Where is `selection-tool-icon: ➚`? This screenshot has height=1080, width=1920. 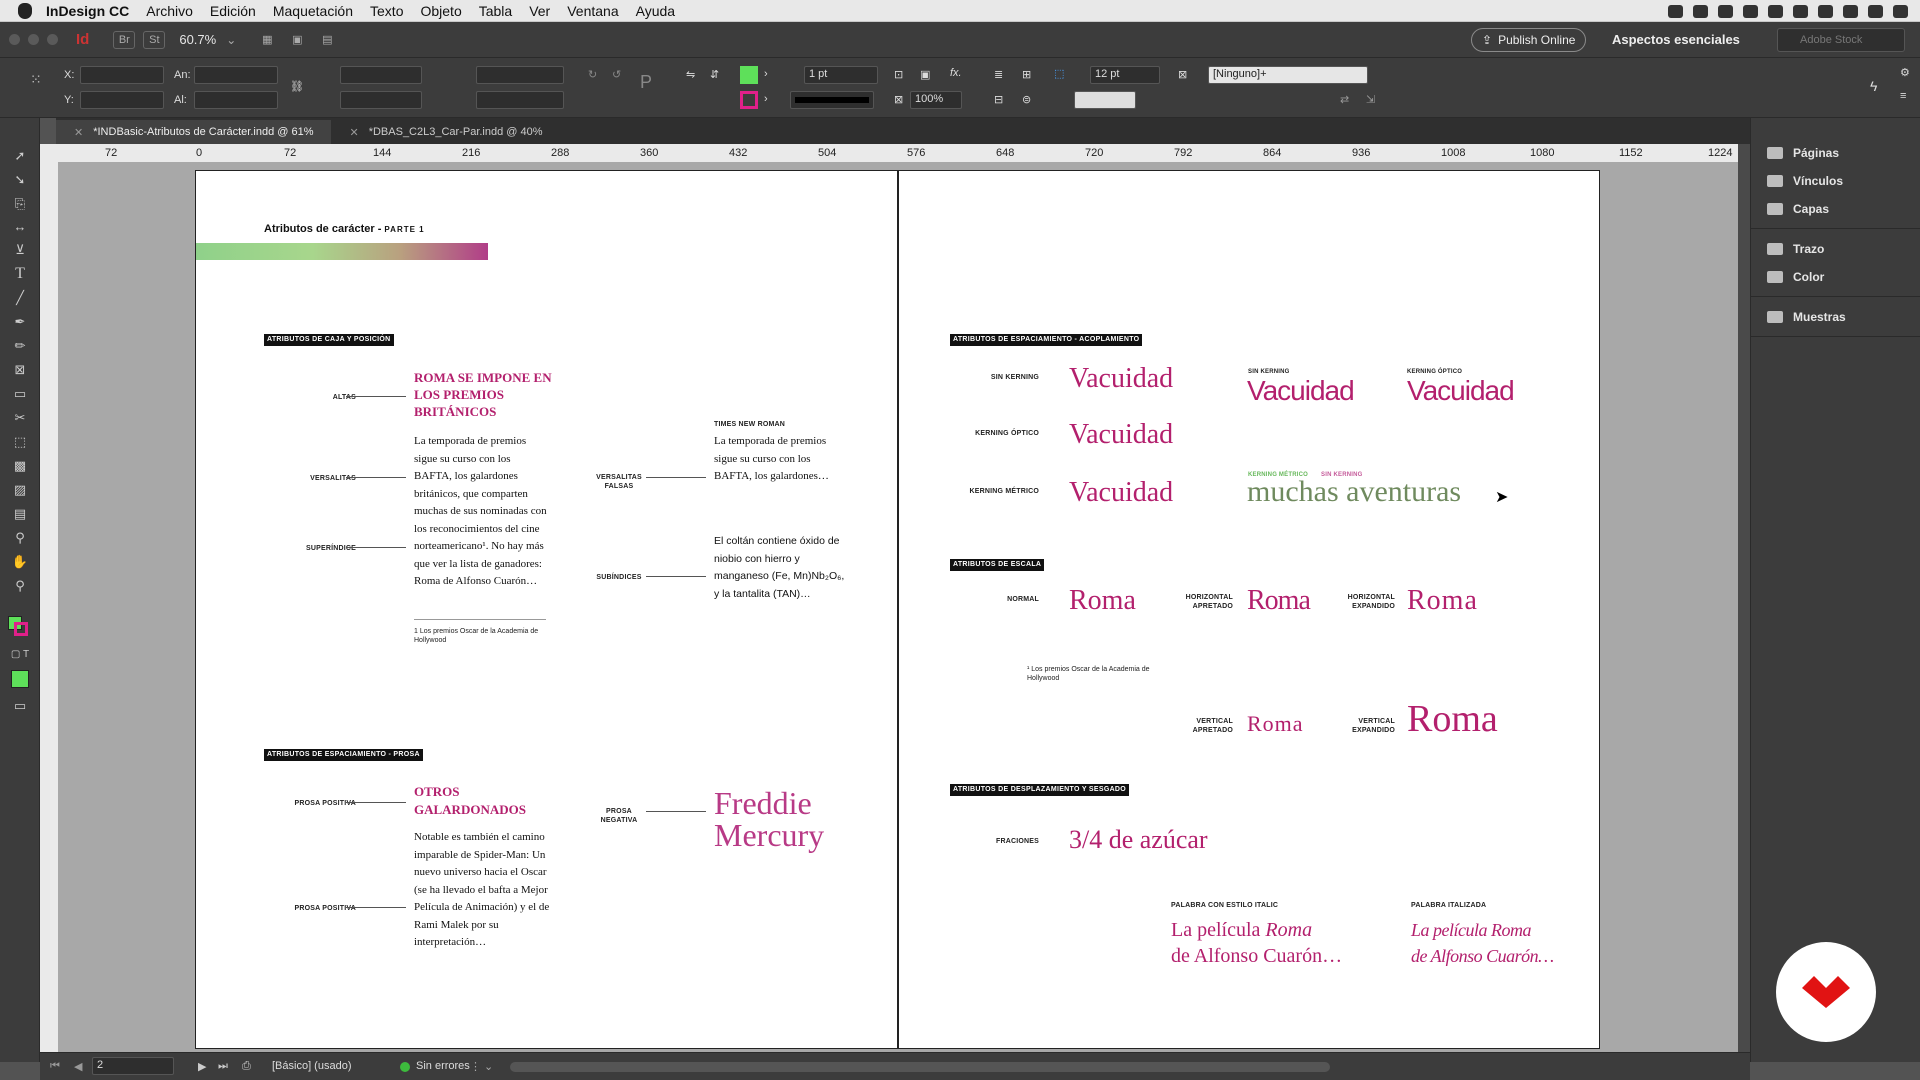 selection-tool-icon: ➚ is located at coordinates (20, 156).